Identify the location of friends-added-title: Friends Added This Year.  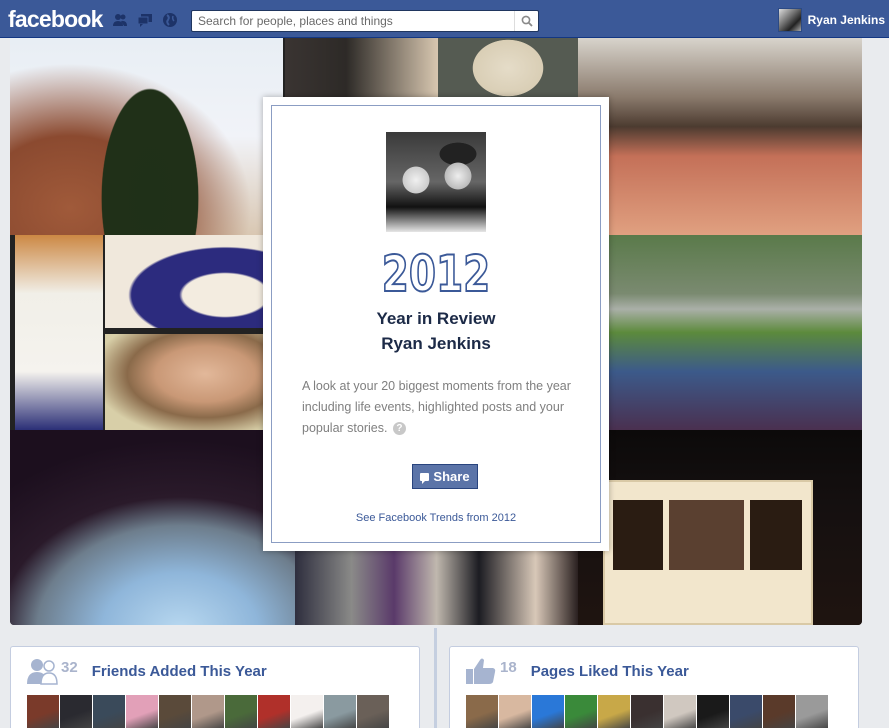
(179, 671).